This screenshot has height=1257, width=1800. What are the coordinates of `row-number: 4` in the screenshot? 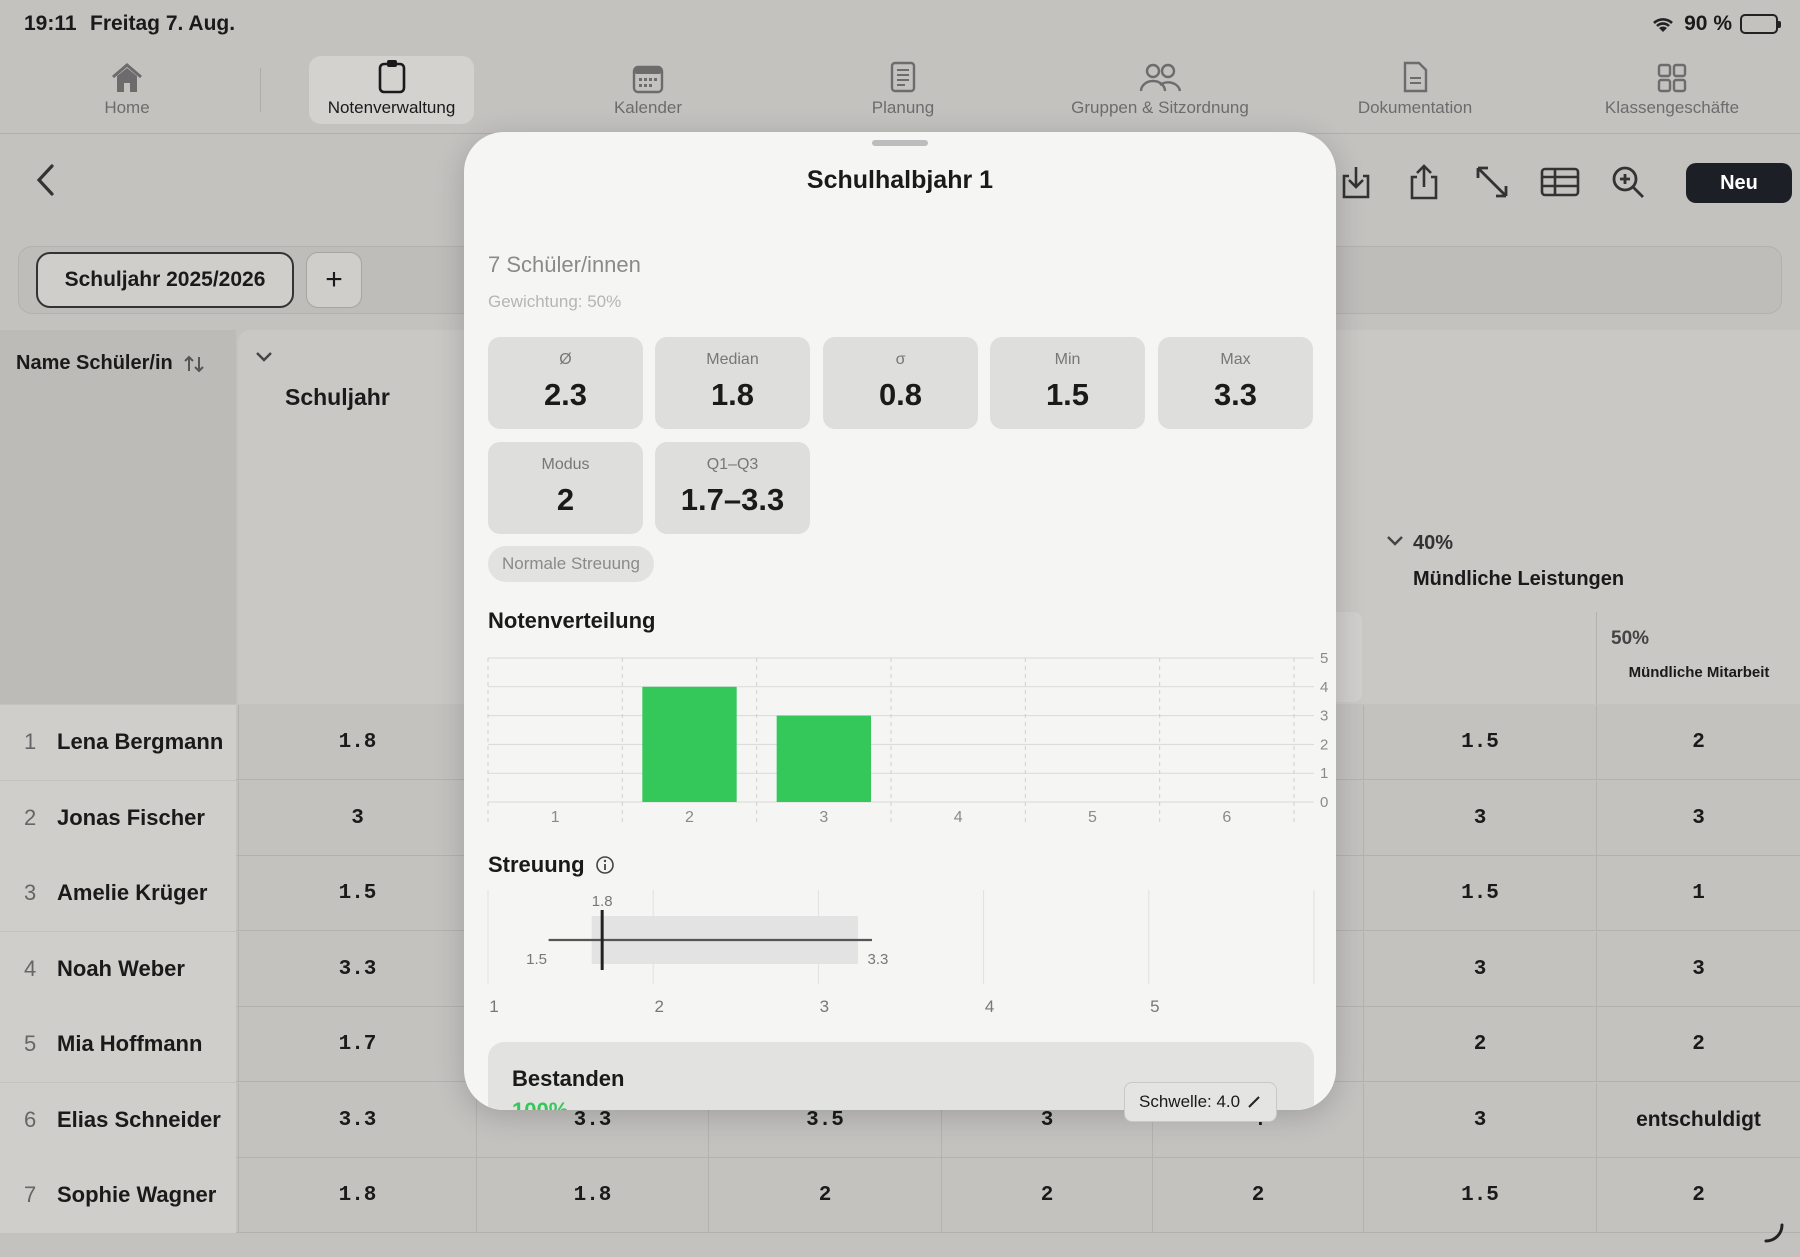 It's located at (30, 968).